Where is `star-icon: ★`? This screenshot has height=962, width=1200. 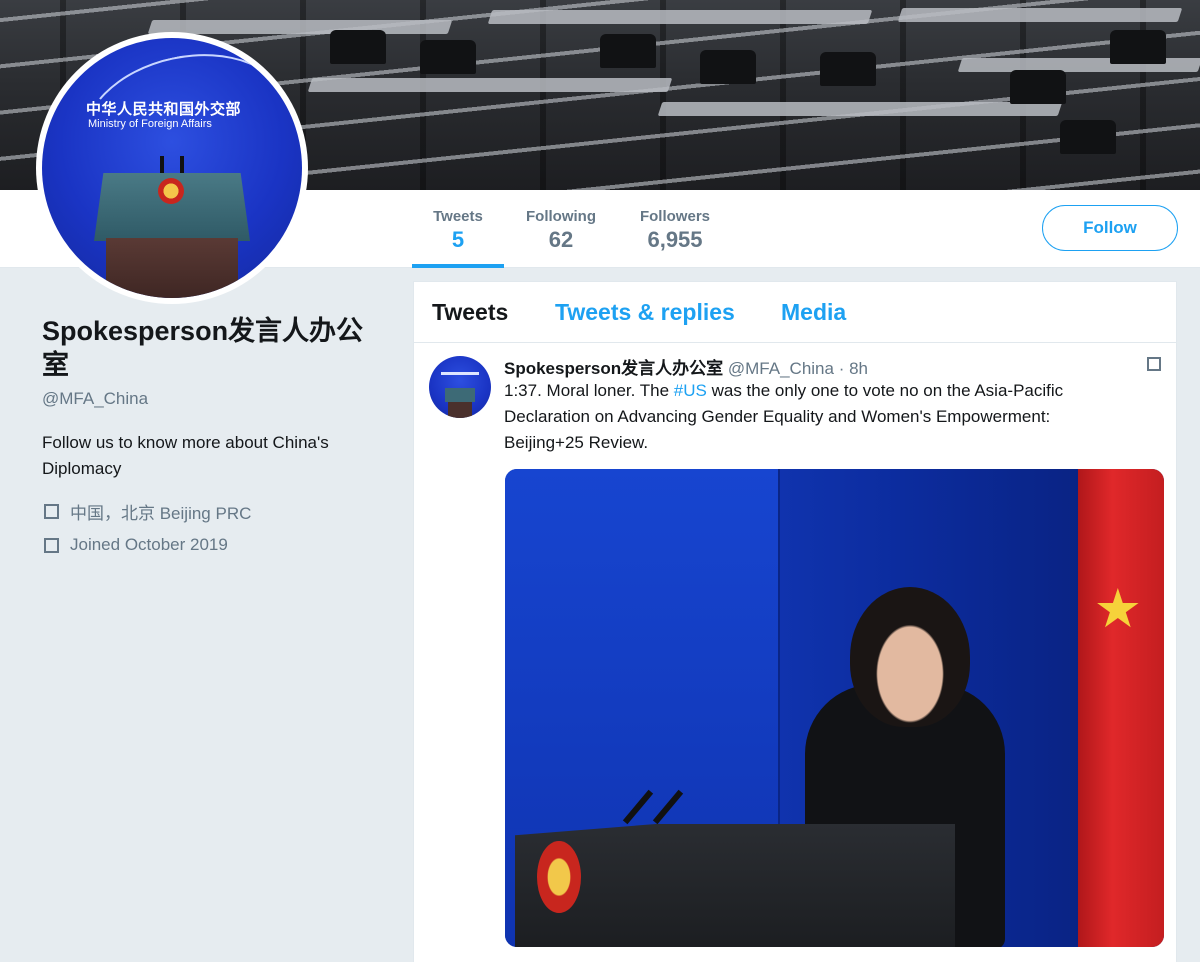 star-icon: ★ is located at coordinates (1117, 609).